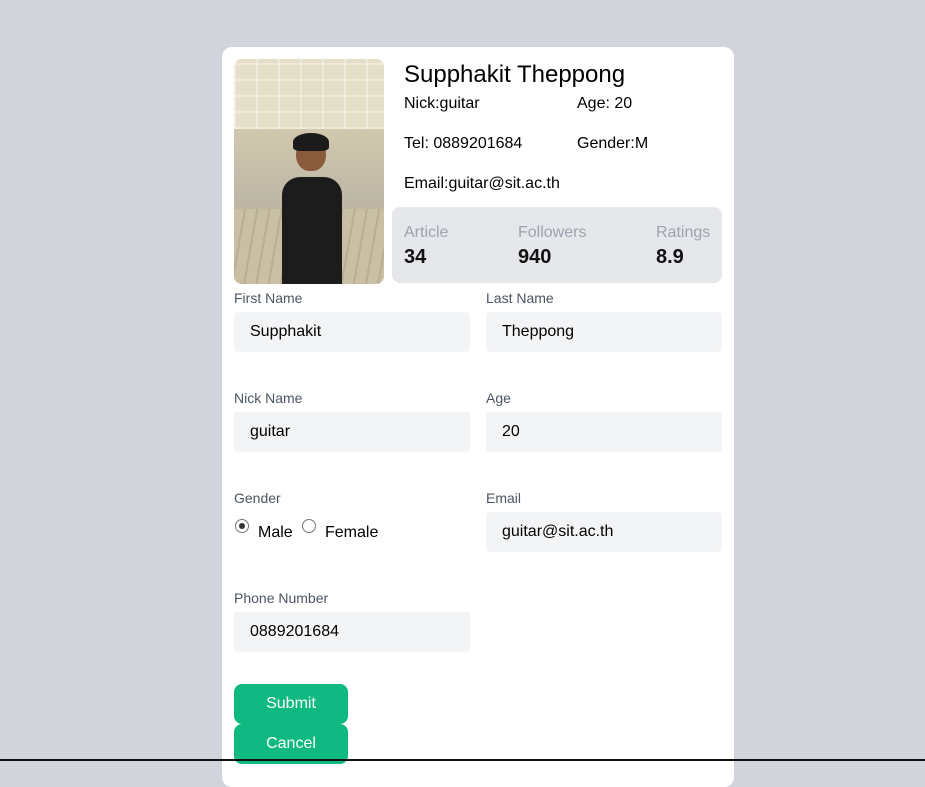 This screenshot has height=787, width=925. I want to click on age-input, so click(604, 432).